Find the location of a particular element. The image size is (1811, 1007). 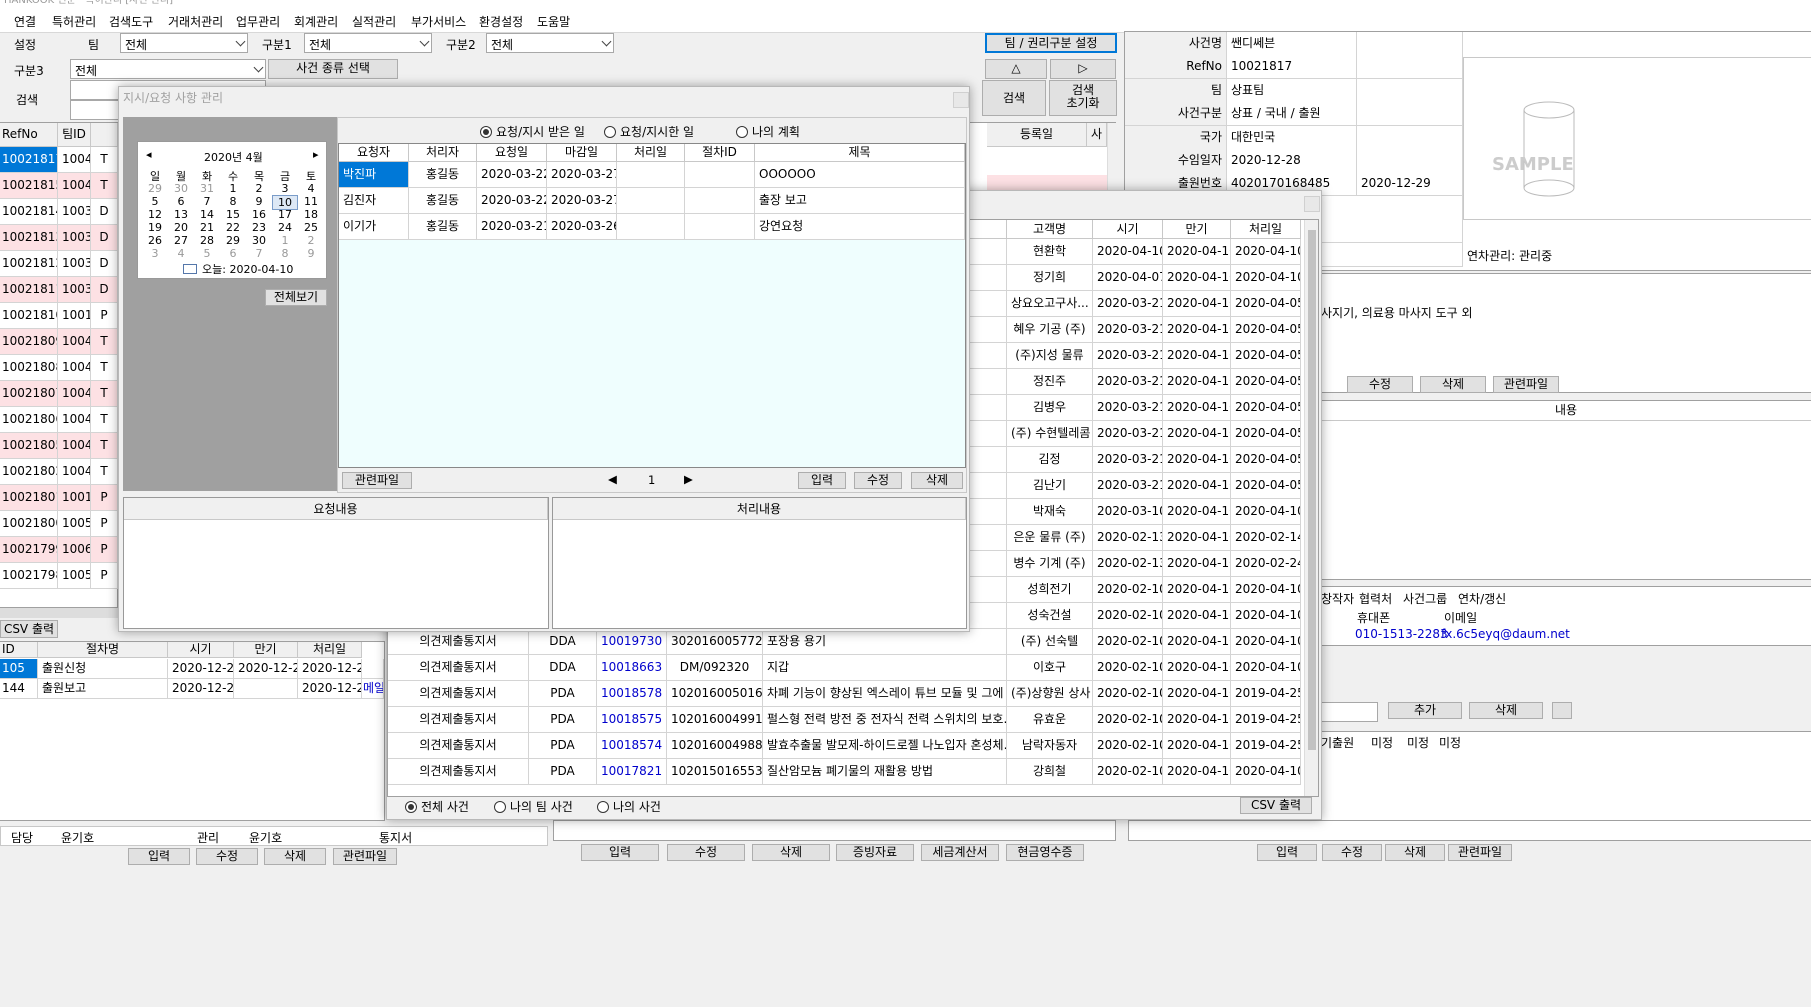

deadline-client-cell: (주)상향원 상사 is located at coordinates (1050, 694).